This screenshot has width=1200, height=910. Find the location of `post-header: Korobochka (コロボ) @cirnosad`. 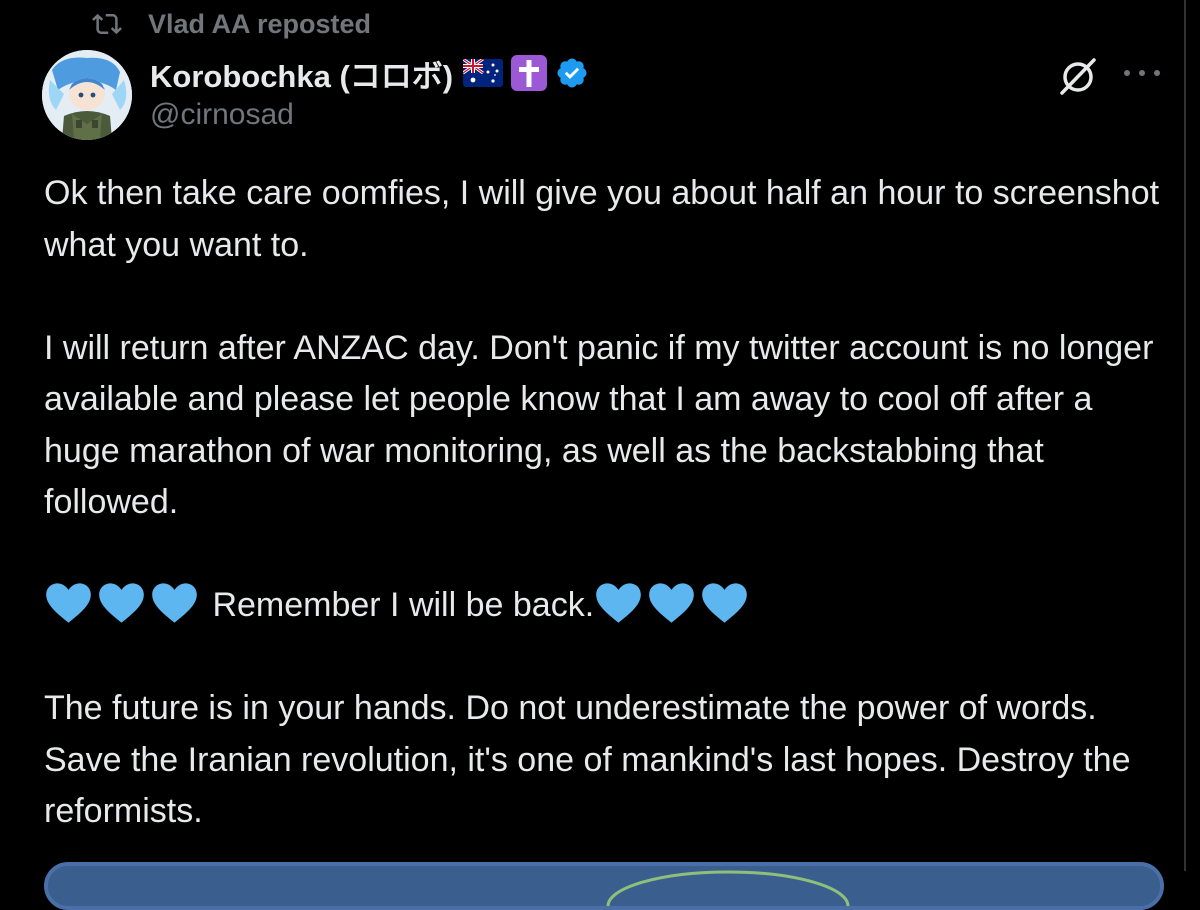

post-header: Korobochka (コロボ) @cirnosad is located at coordinates (369, 92).